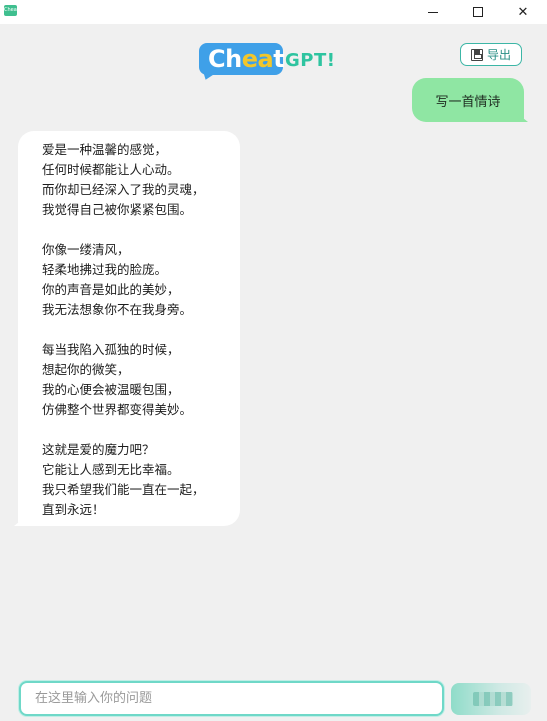 The height and width of the screenshot is (721, 547). What do you see at coordinates (111, 389) in the screenshot?
I see `poem-line: 我的心便会被温暖包围，` at bounding box center [111, 389].